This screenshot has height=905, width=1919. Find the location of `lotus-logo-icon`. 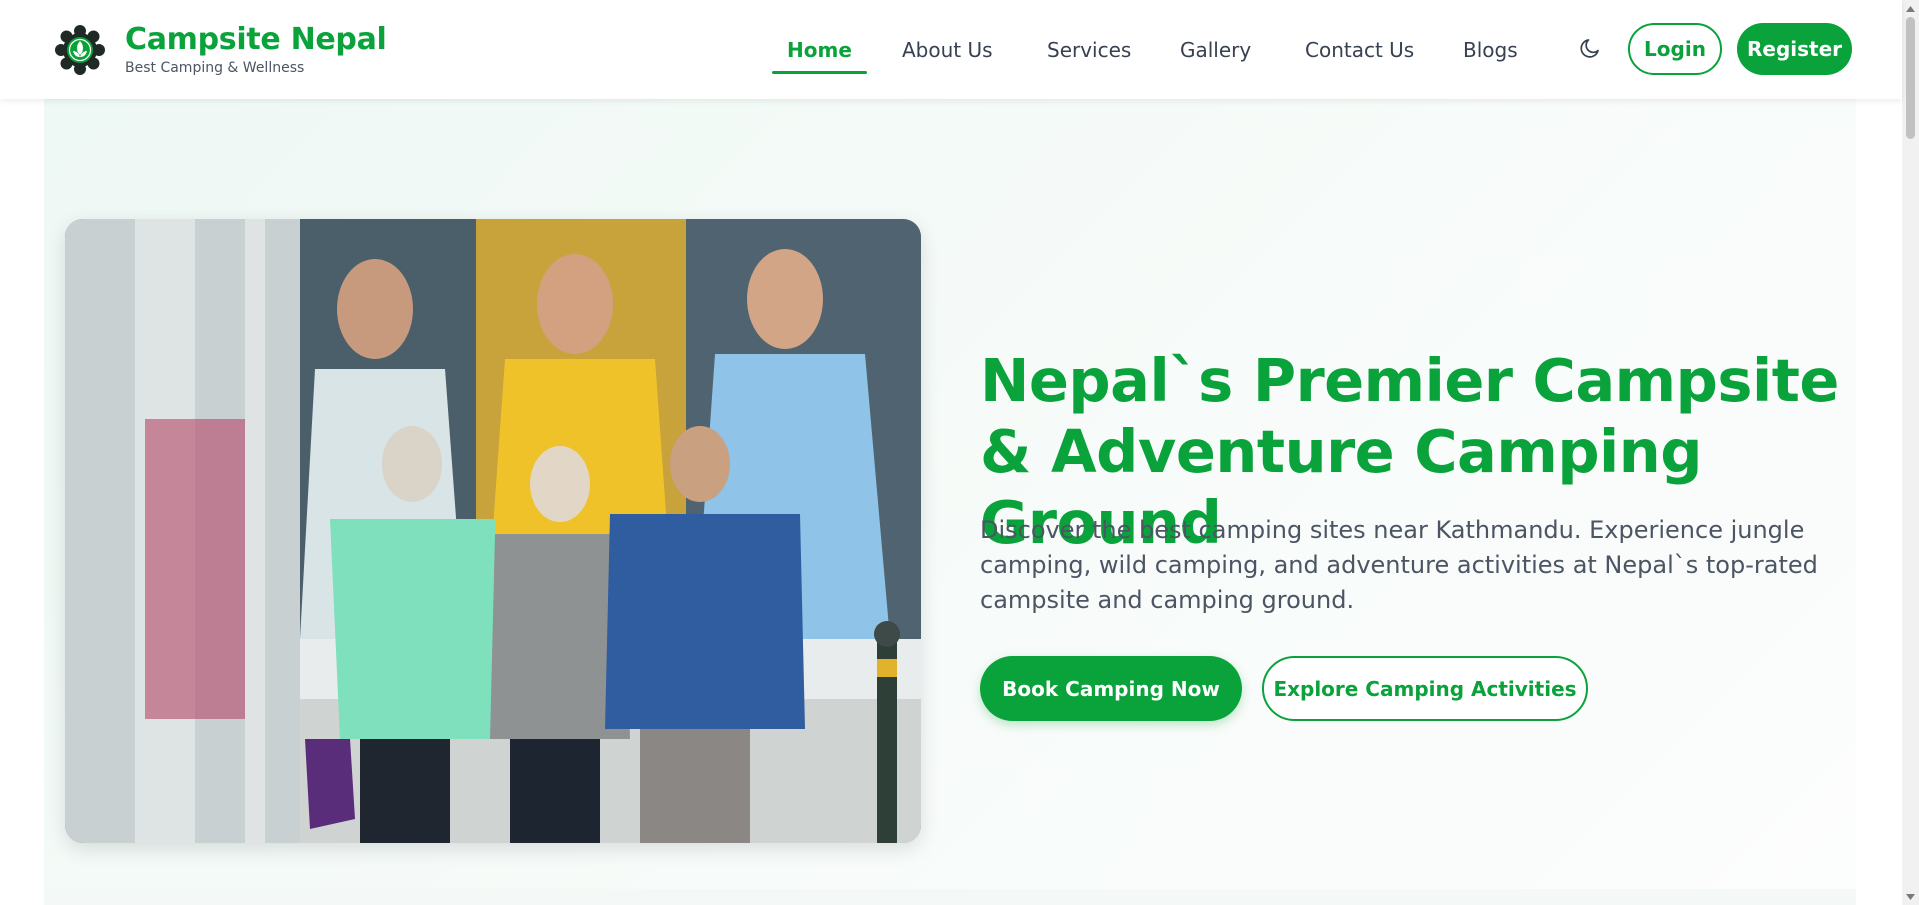

lotus-logo-icon is located at coordinates (80, 49).